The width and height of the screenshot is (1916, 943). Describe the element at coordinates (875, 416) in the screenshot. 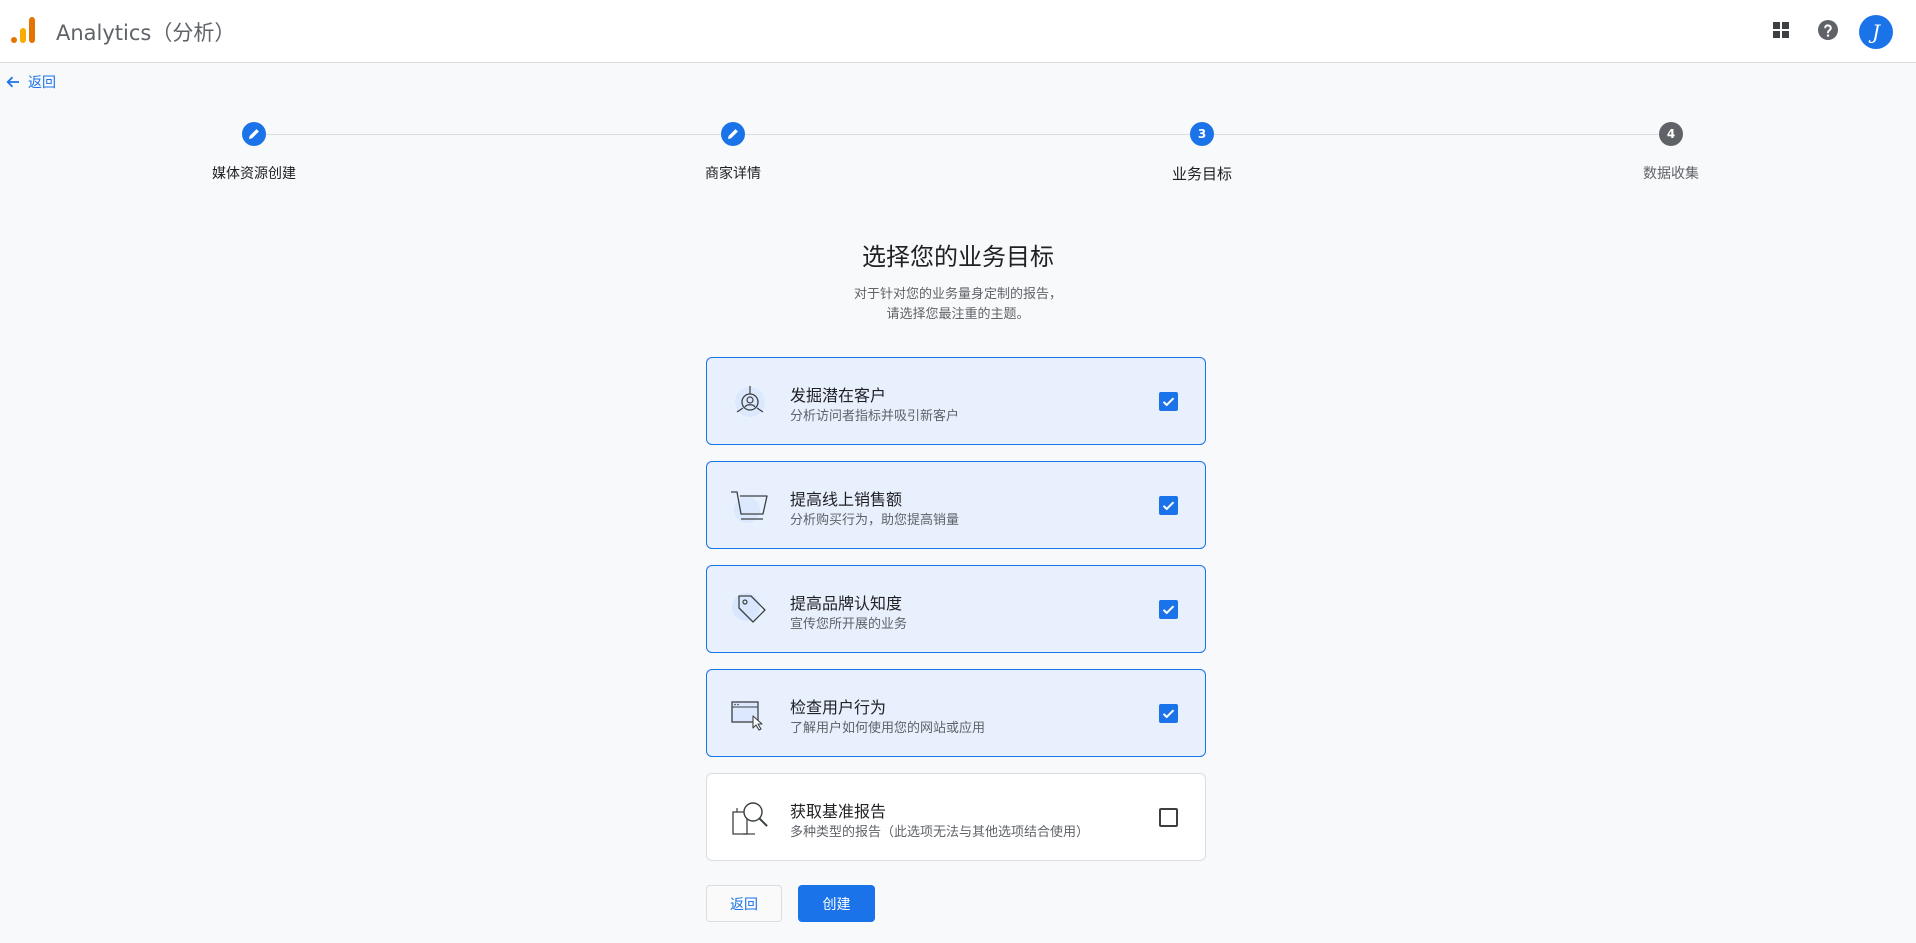

I see `option-description: 分析访问者指标并吸引新客户` at that location.